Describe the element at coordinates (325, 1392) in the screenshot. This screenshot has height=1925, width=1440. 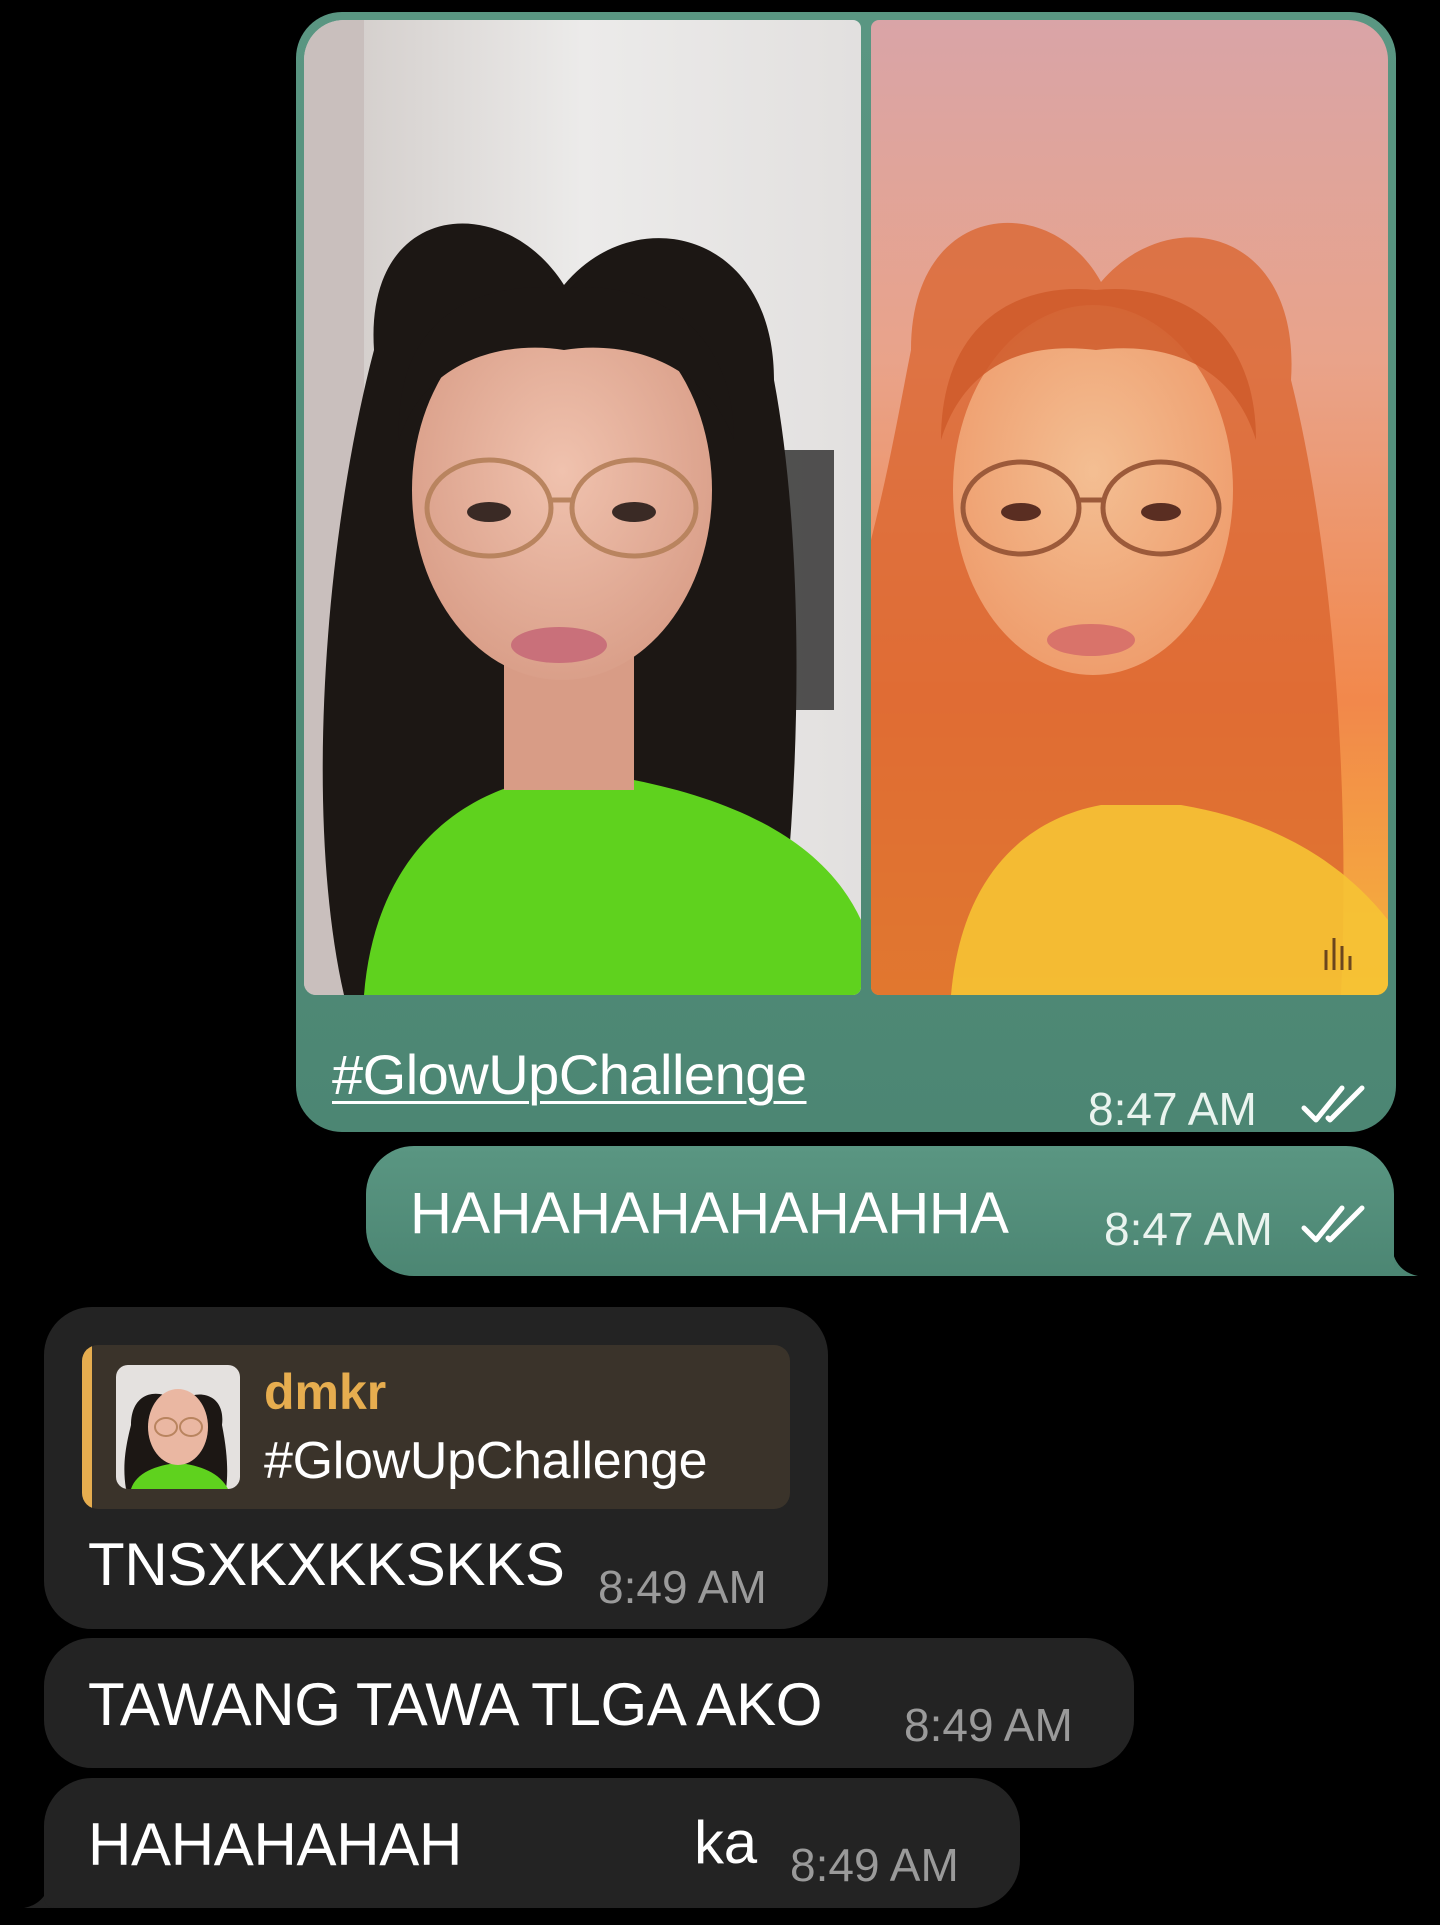
I see `quoted-author: dmkr` at that location.